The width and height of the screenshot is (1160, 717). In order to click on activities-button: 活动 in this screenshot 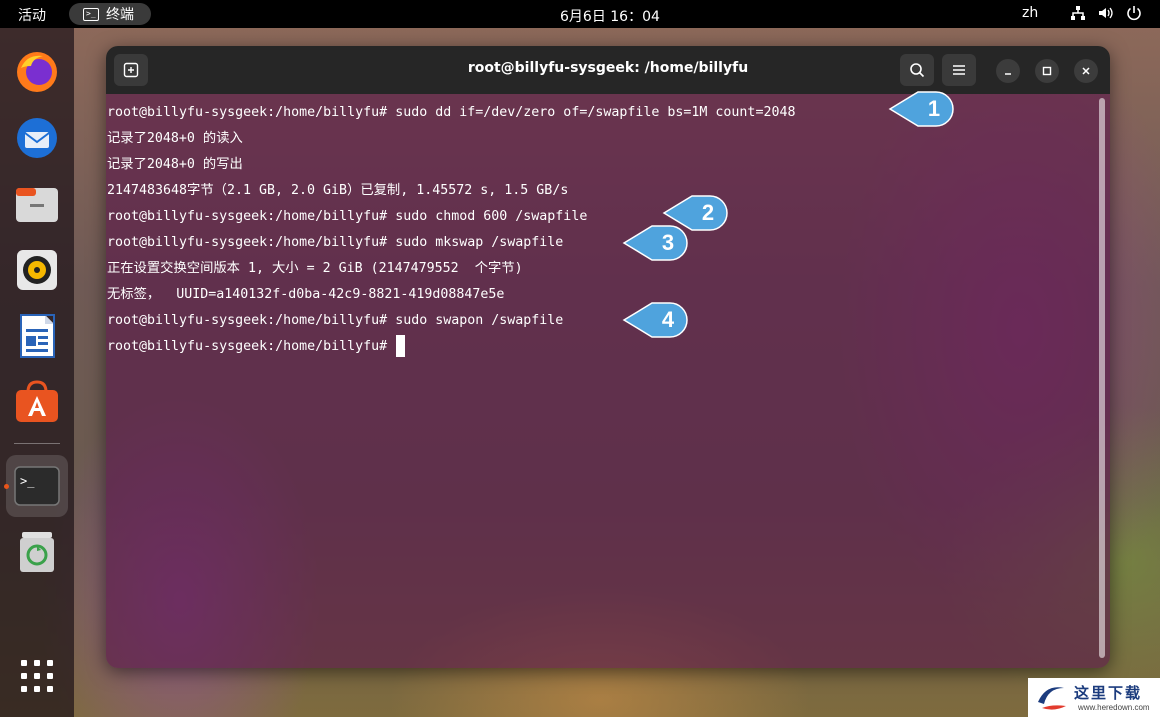, I will do `click(32, 15)`.